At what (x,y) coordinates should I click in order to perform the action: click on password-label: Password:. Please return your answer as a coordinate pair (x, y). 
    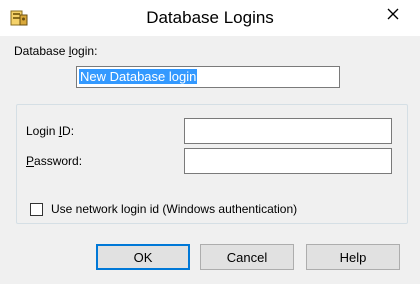
    Looking at the image, I should click on (54, 161).